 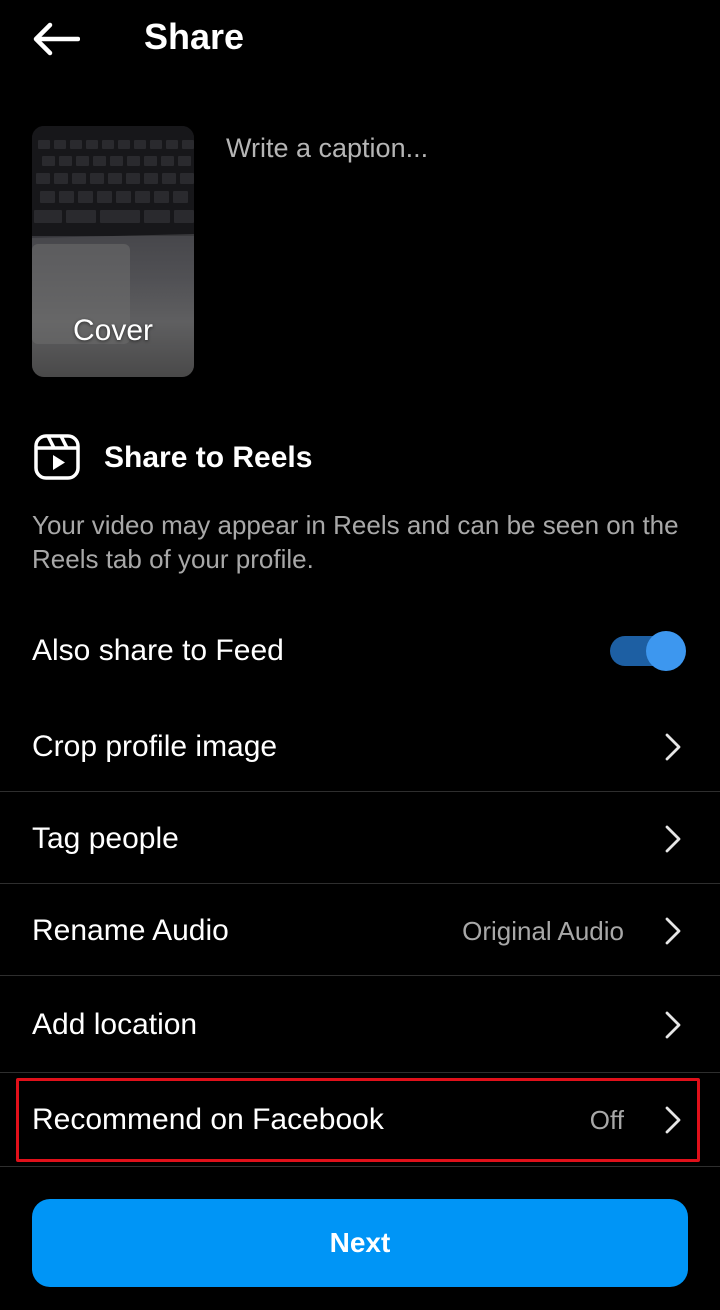 What do you see at coordinates (360, 1025) in the screenshot?
I see `add-location-row: Add location` at bounding box center [360, 1025].